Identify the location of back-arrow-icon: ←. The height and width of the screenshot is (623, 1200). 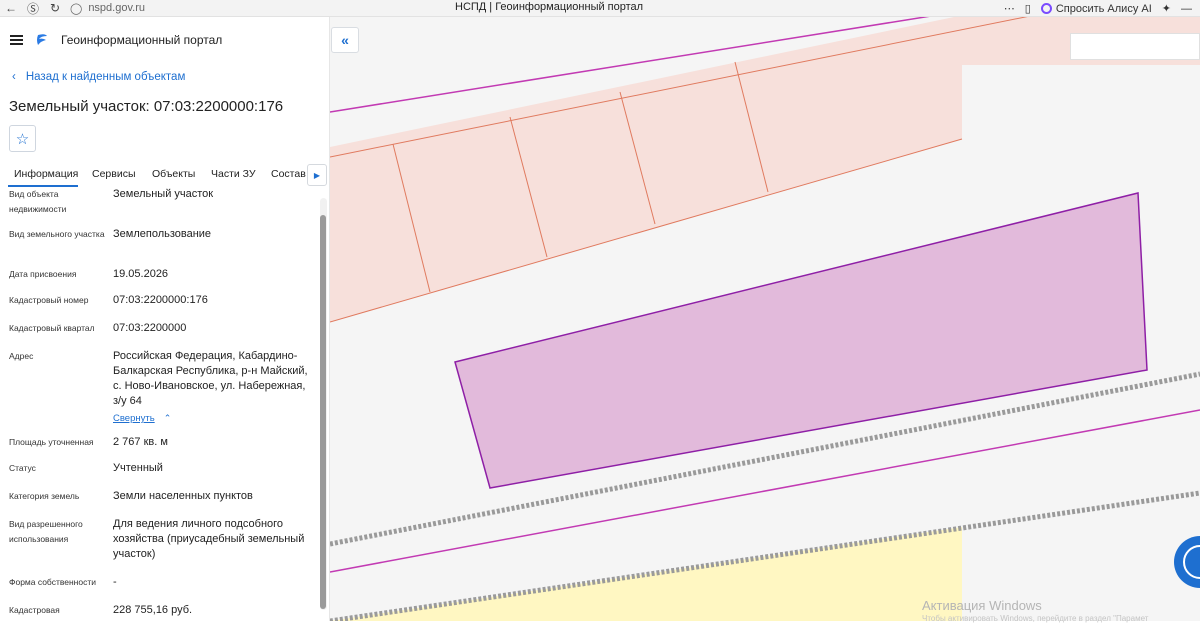
(11, 8).